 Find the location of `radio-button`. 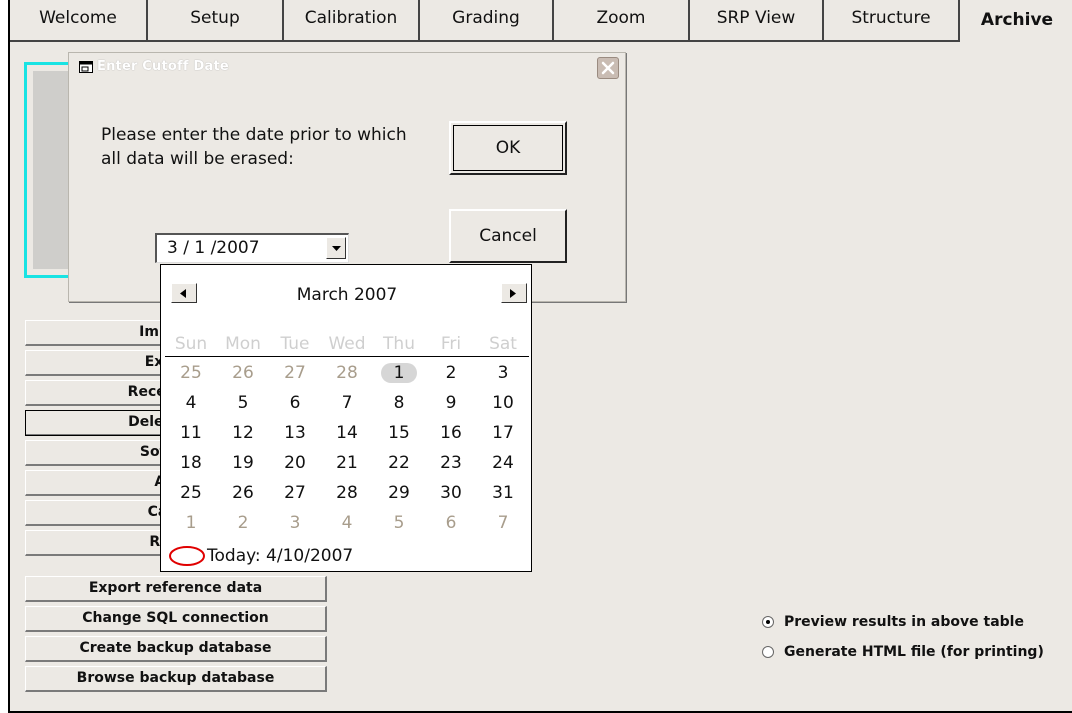

radio-button is located at coordinates (768, 652).